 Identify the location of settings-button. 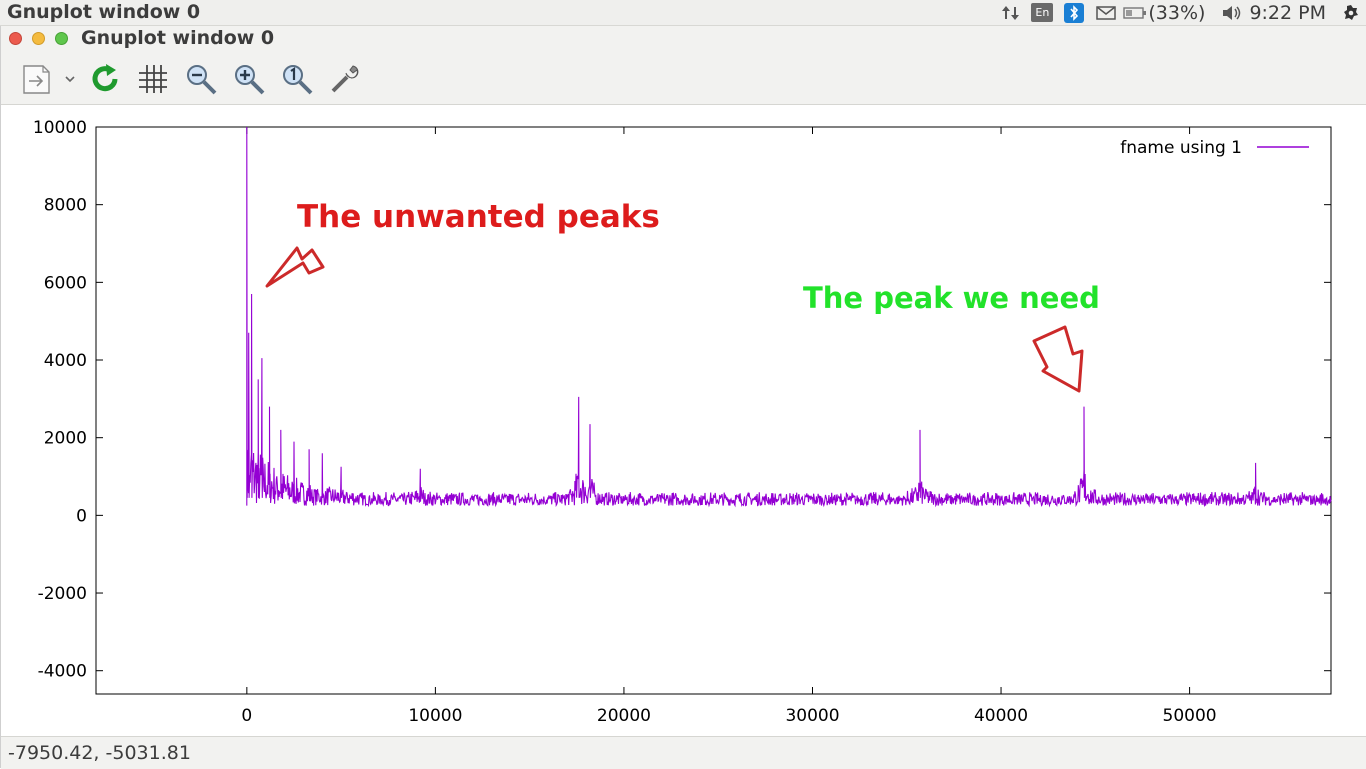
(345, 79).